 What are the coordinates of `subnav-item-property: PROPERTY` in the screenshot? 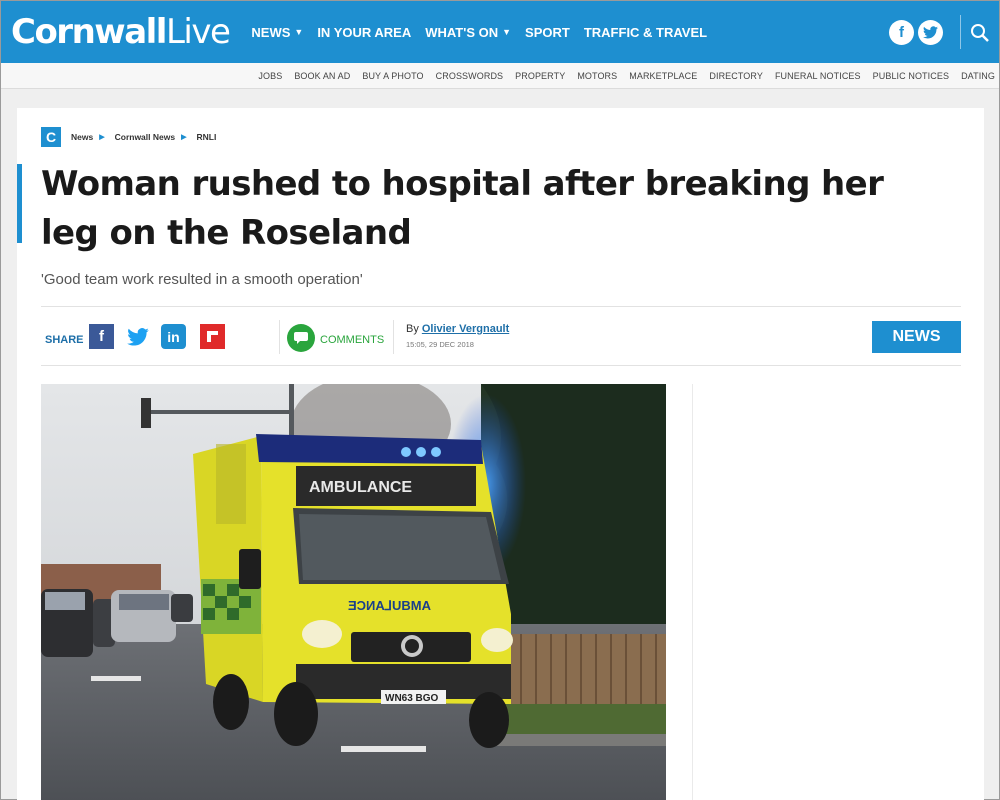 It's located at (540, 76).